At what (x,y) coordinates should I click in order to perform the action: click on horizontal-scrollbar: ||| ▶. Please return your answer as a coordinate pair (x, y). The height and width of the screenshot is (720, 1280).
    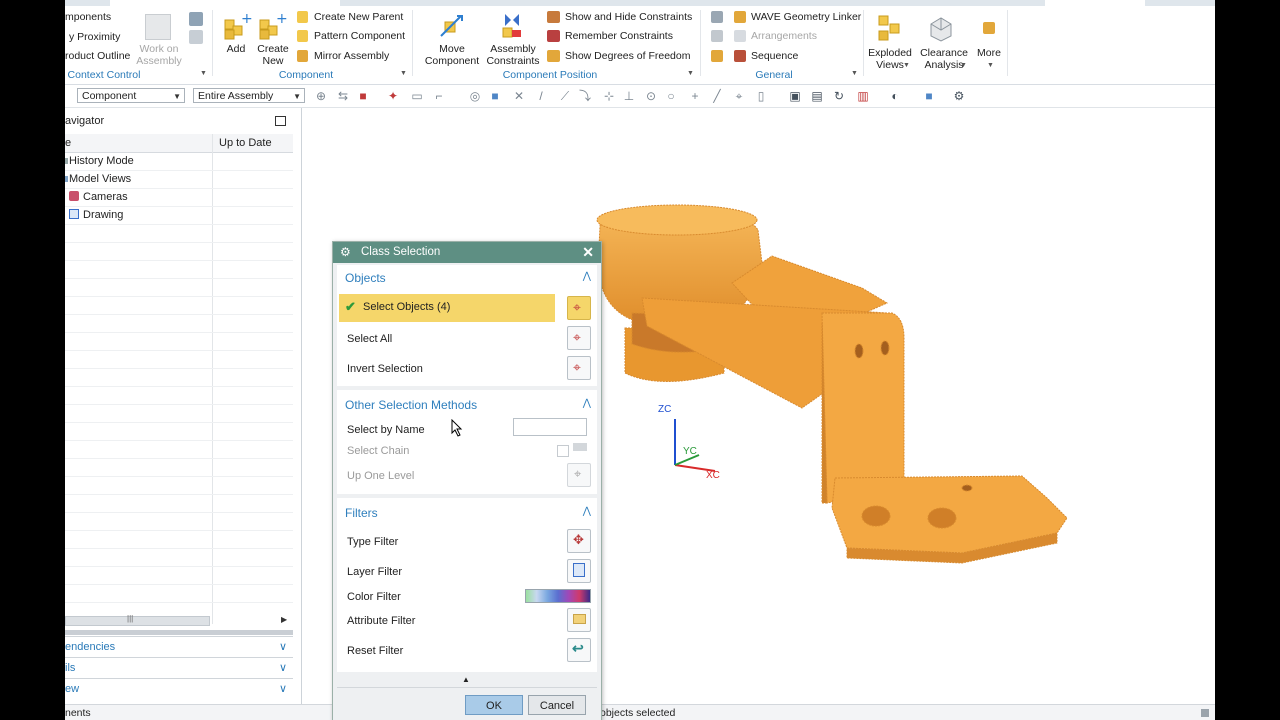
    Looking at the image, I should click on (179, 621).